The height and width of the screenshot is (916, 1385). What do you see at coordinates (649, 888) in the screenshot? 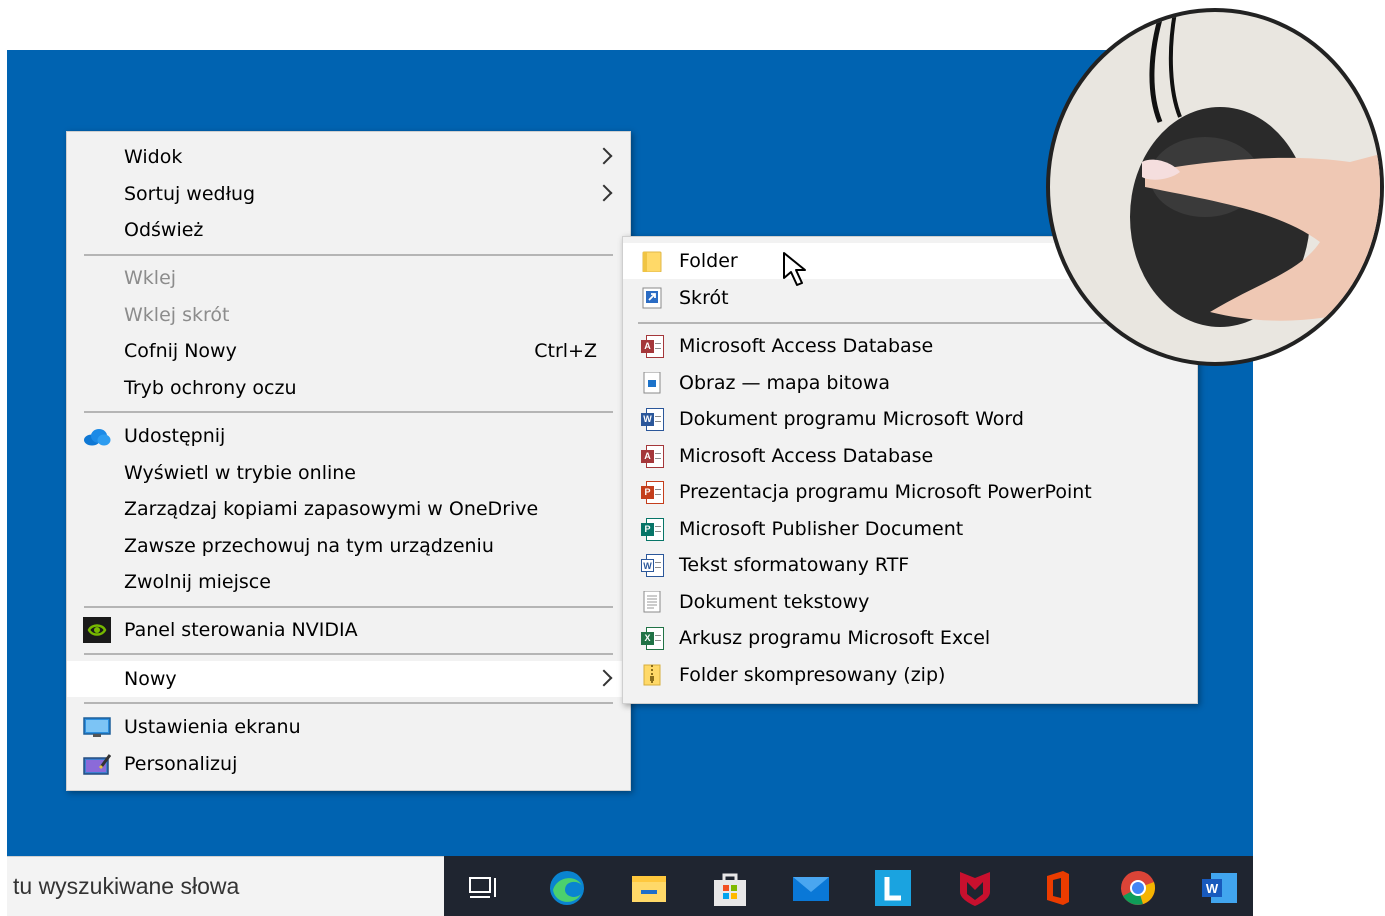
I see `file-explorer-icon` at bounding box center [649, 888].